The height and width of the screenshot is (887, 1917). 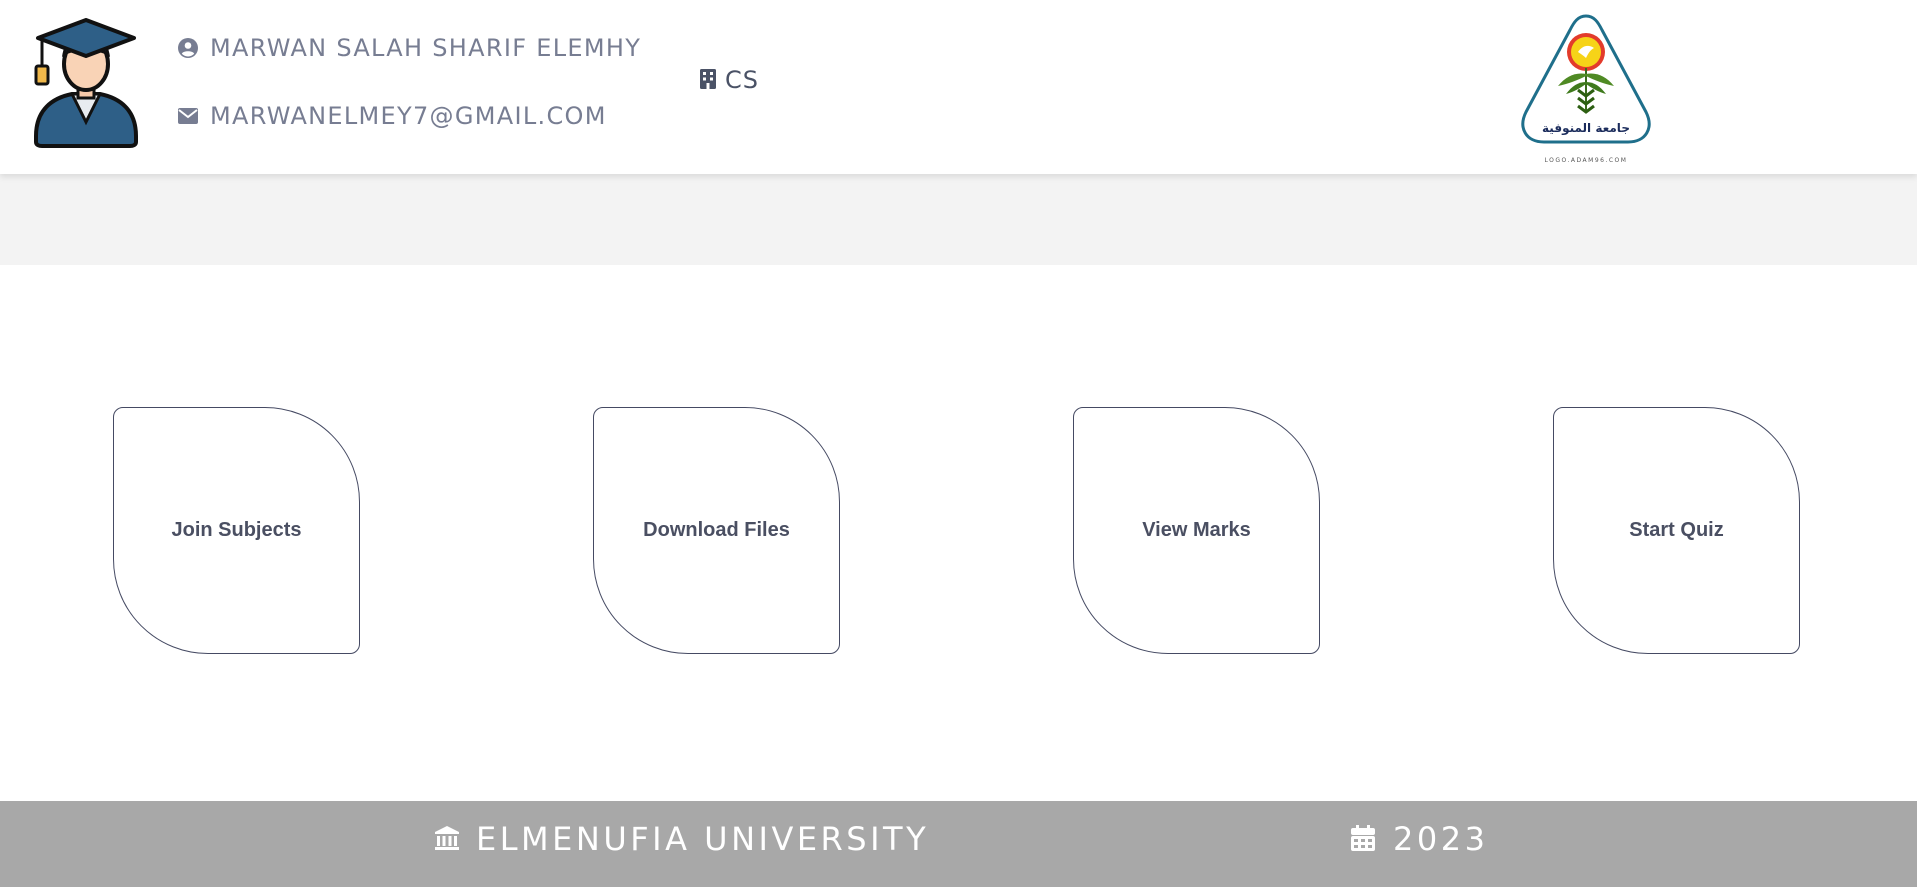 I want to click on envelope-icon, so click(x=188, y=116).